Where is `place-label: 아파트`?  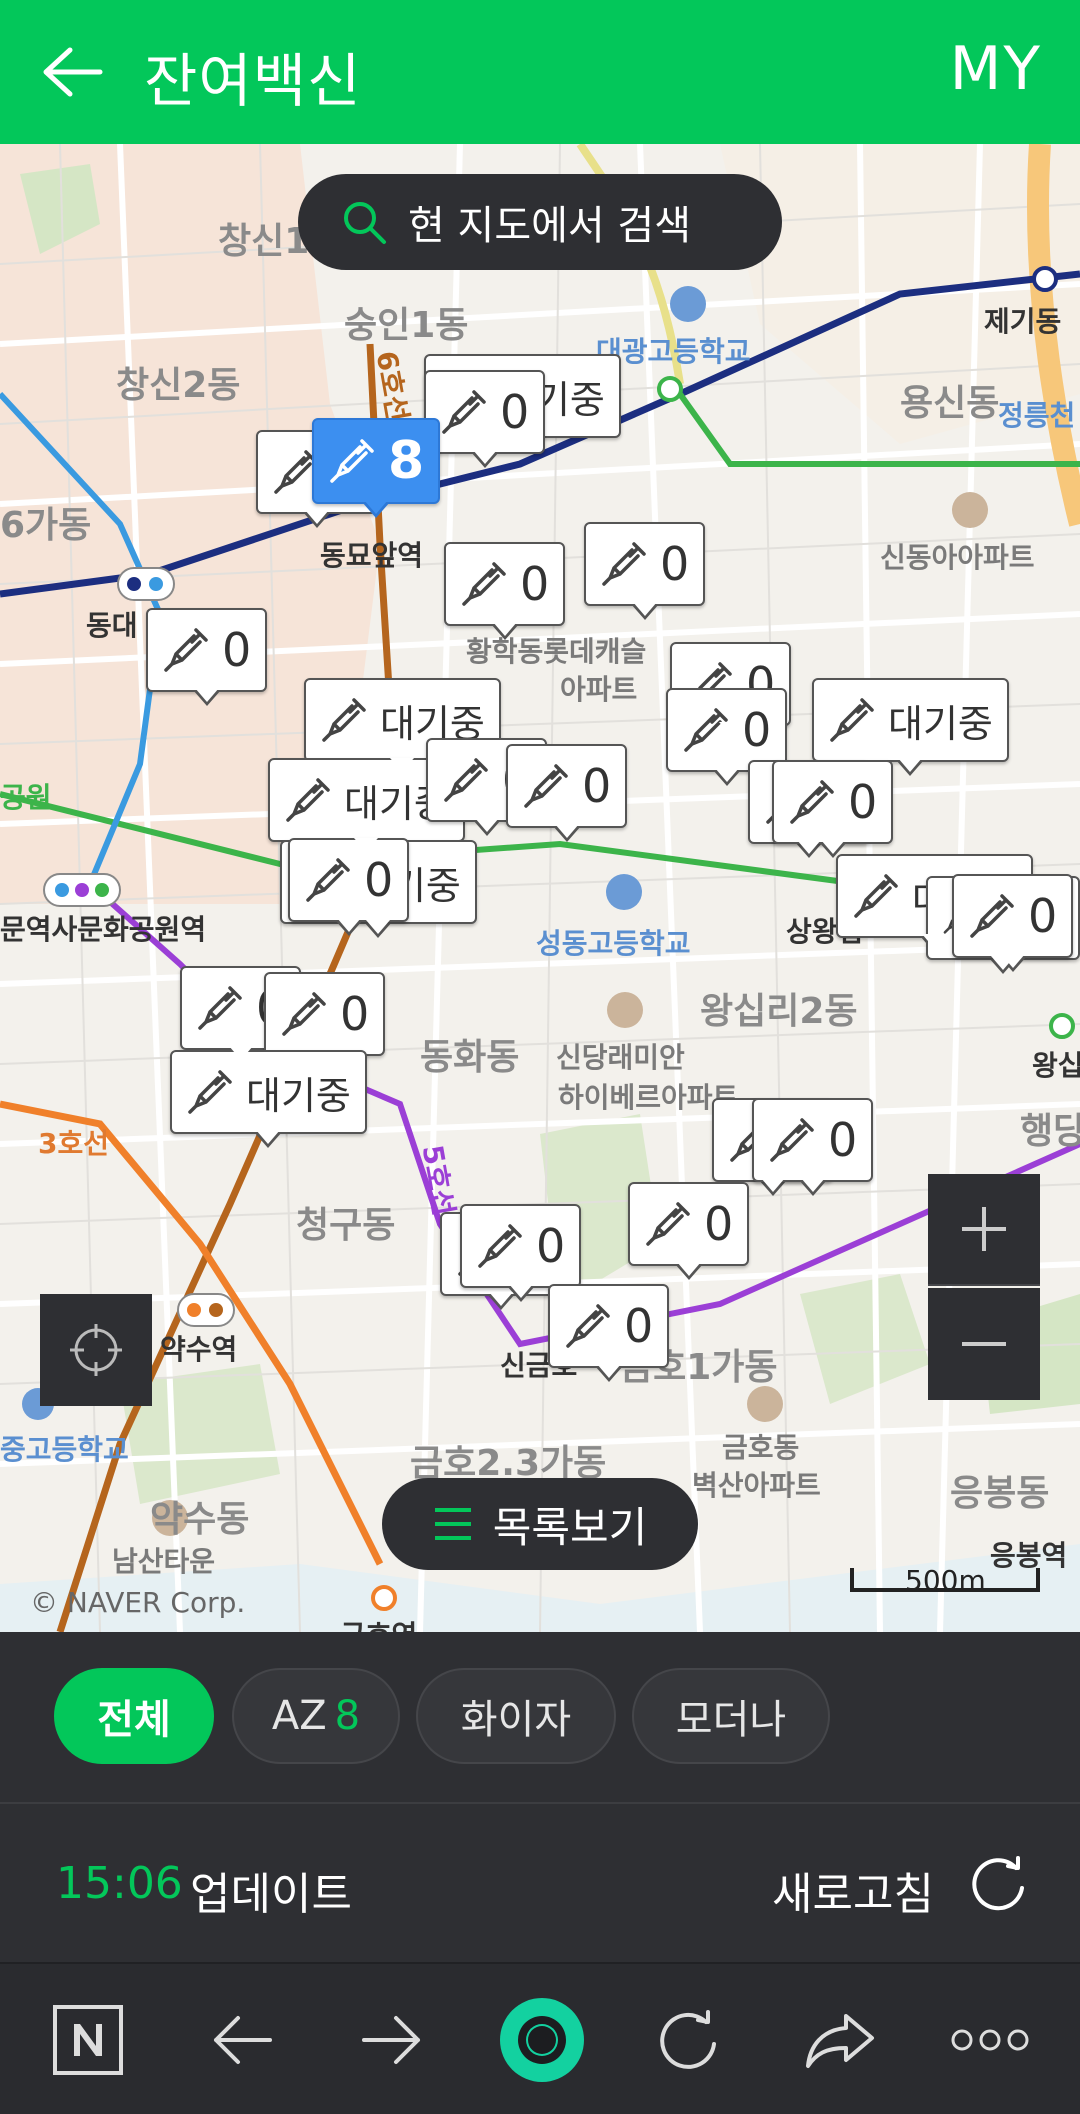
place-label: 아파트 is located at coordinates (599, 689).